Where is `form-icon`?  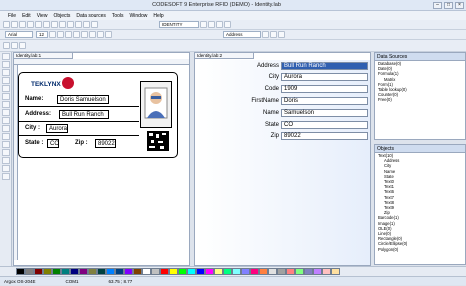 form-icon is located at coordinates (265, 34).